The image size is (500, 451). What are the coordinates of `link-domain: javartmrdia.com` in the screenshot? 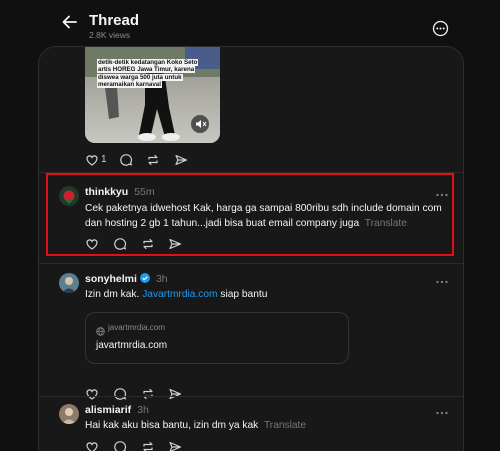 It's located at (136, 327).